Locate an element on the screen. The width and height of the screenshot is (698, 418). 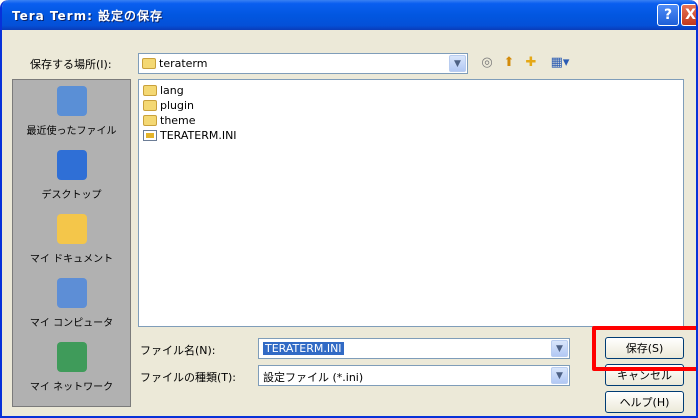
list-item: theme is located at coordinates (169, 120).